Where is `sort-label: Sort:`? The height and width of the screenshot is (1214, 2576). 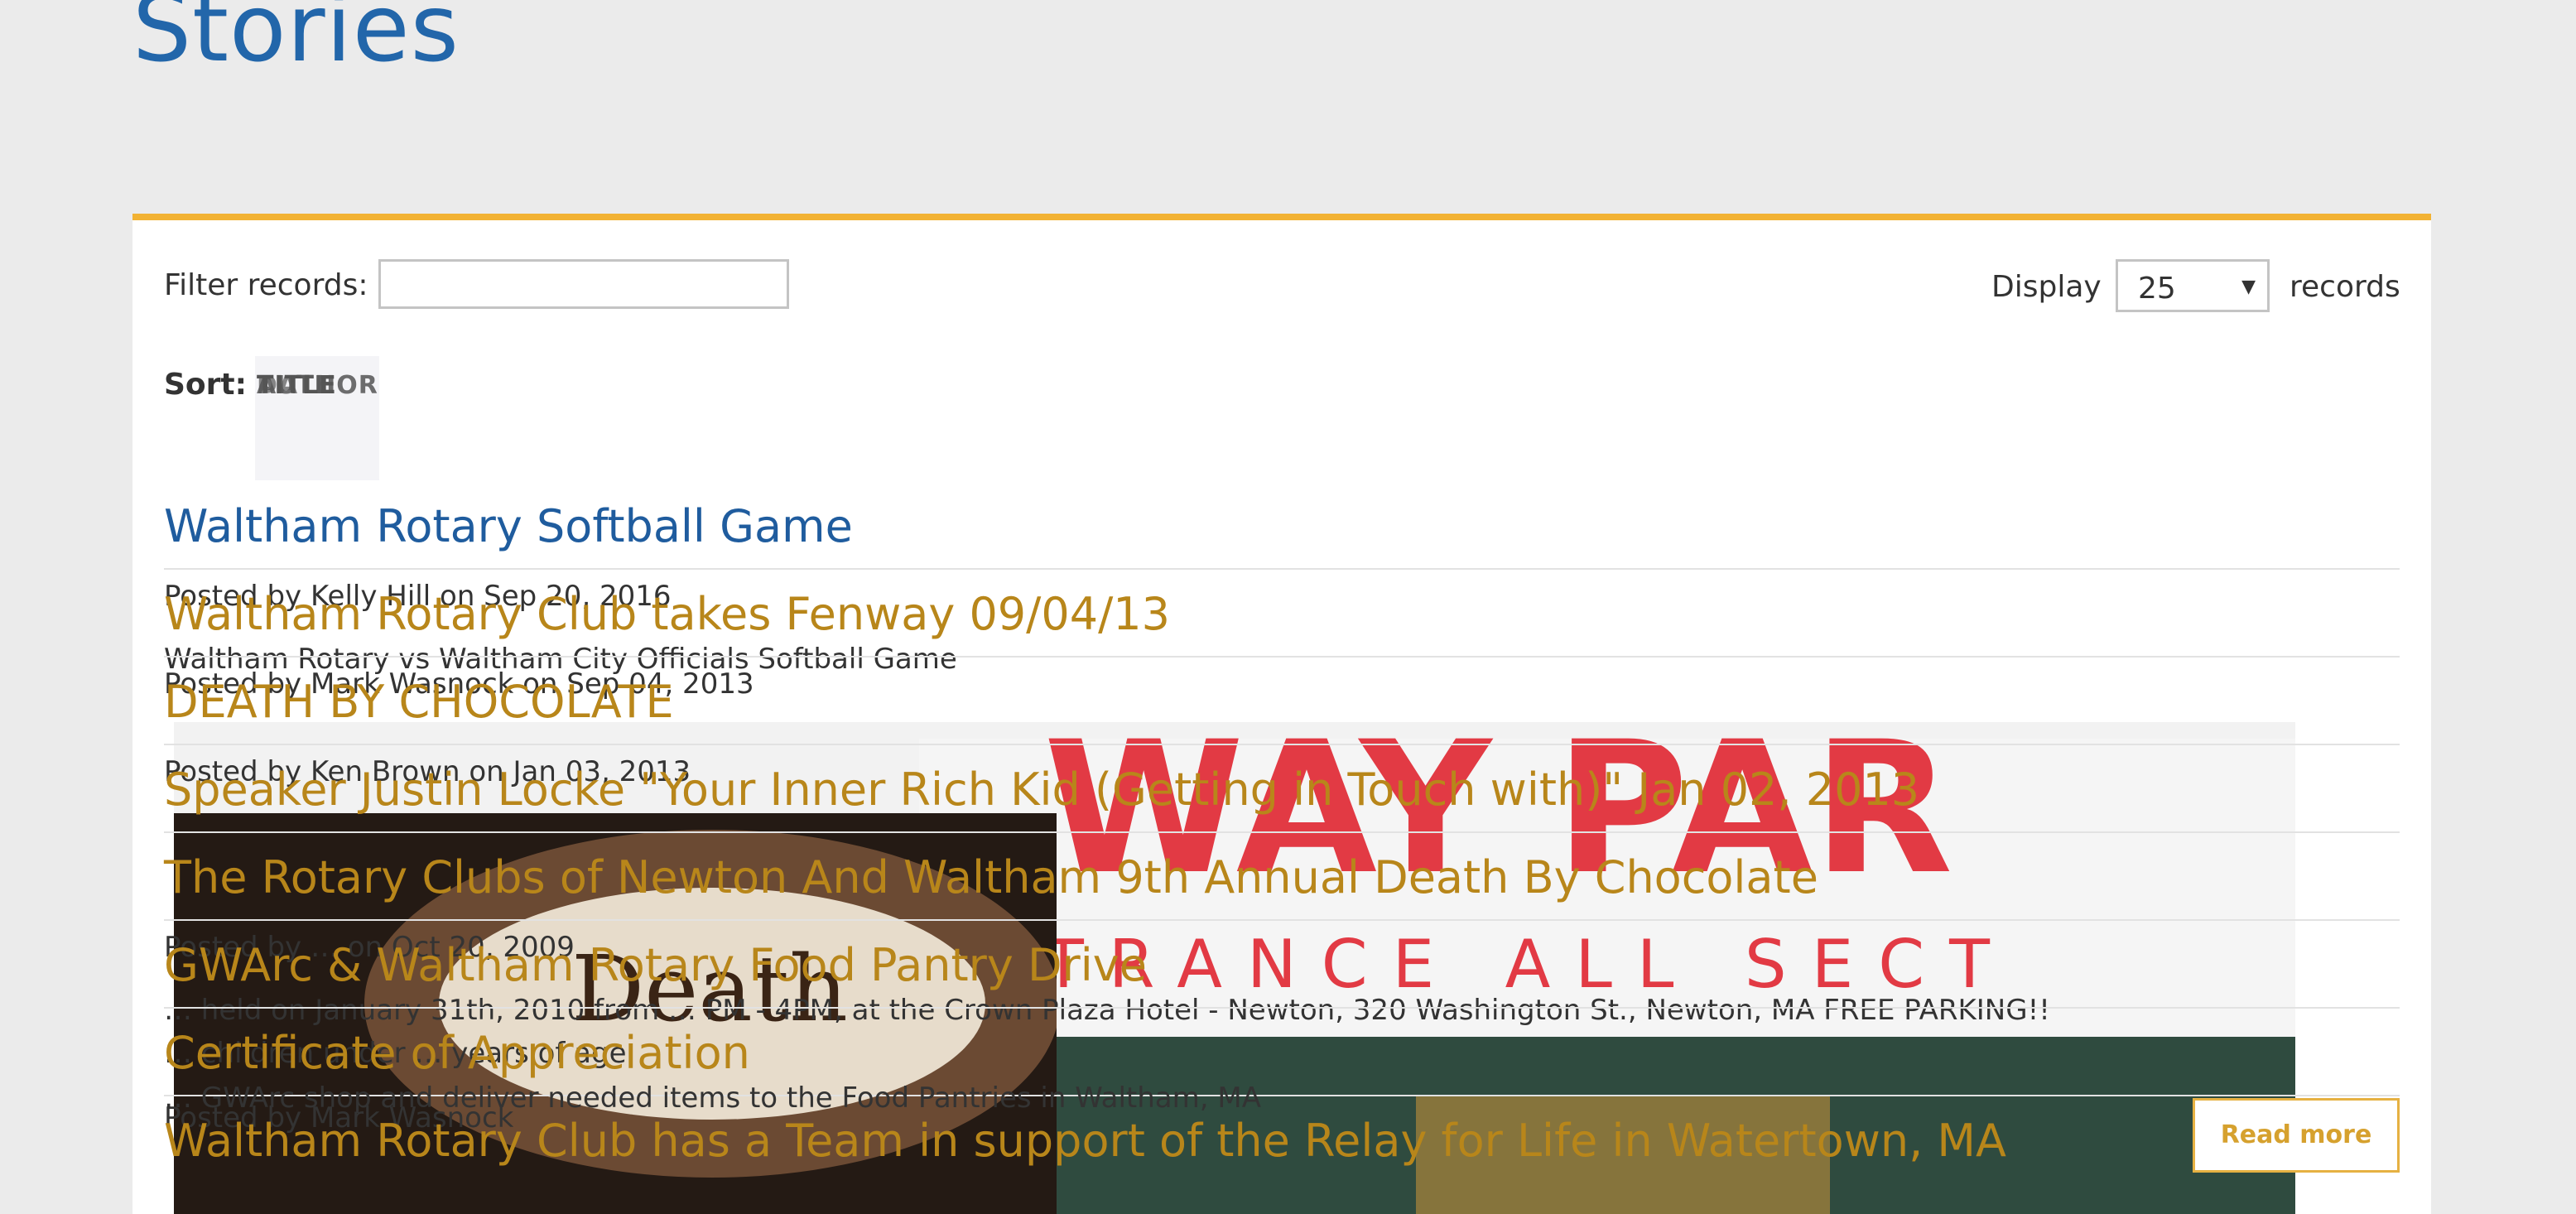
sort-label: Sort: is located at coordinates (206, 385).